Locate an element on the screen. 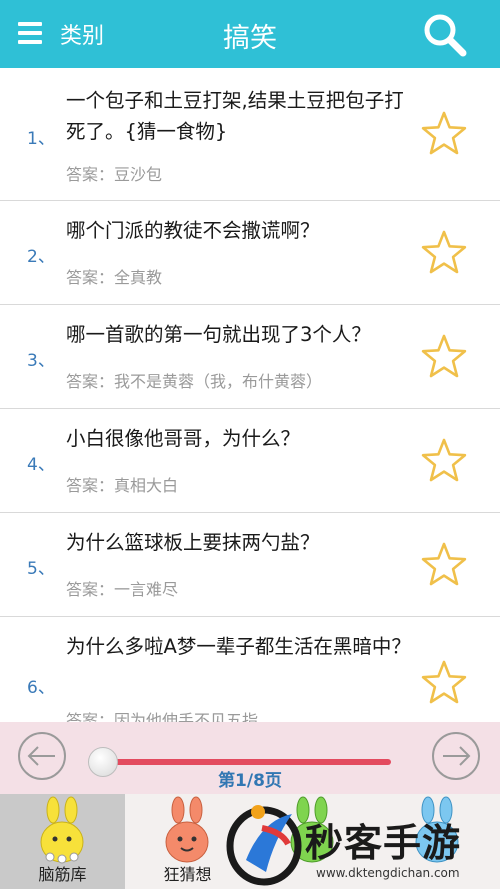 This screenshot has height=889, width=500. watermark-url: www.dktengdichan.com is located at coordinates (388, 873).